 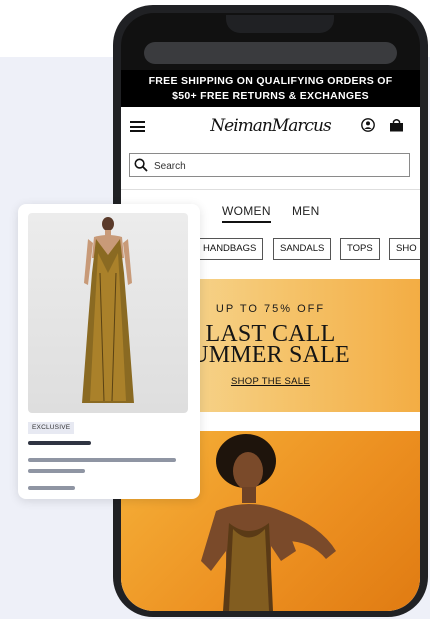 I want to click on promo-line-1: FREE SHIPPING ON QUALIFYING ORDERS OF, so click(x=270, y=81).